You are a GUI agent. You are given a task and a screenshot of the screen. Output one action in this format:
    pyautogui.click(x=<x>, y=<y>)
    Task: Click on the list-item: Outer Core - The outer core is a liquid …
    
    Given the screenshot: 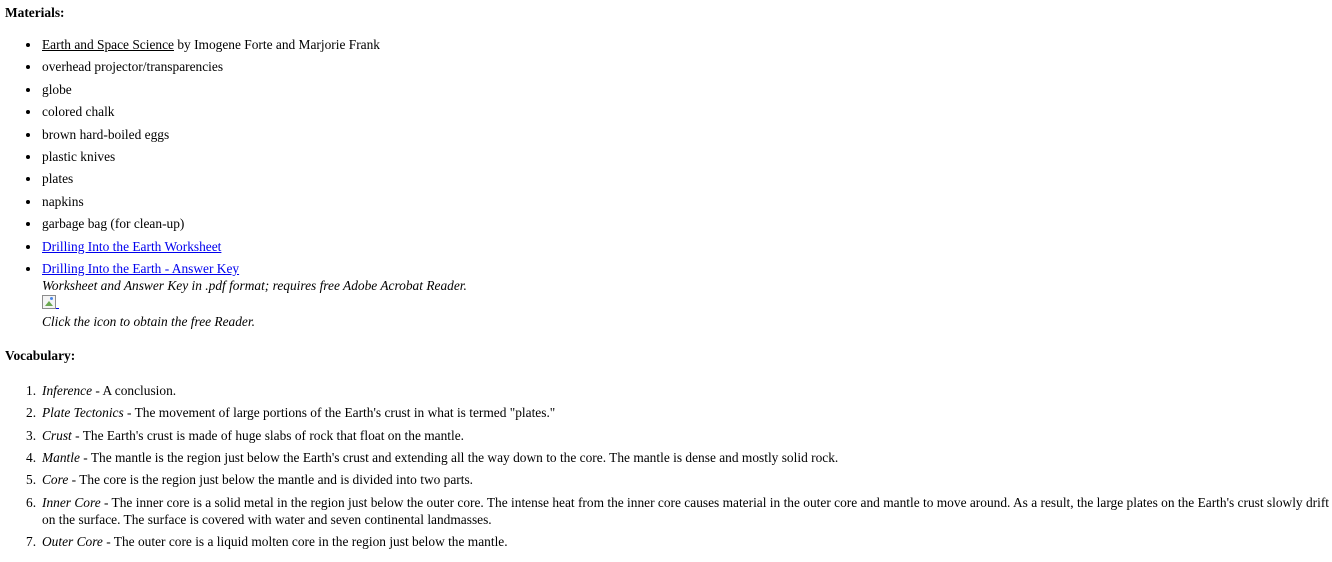 What is the action you would take?
    pyautogui.click(x=679, y=541)
    